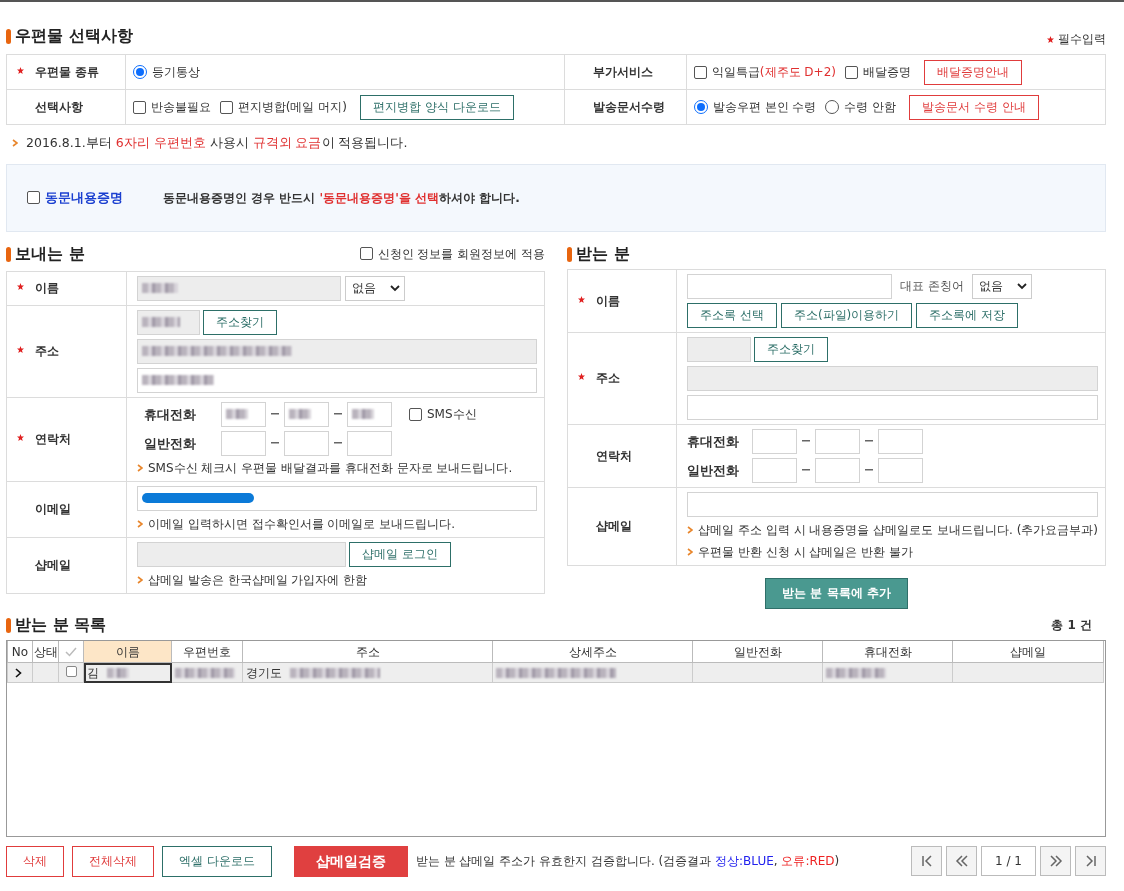 Image resolution: width=1124 pixels, height=891 pixels. Describe the element at coordinates (757, 651) in the screenshot. I see `column-header: 일반전화` at that location.